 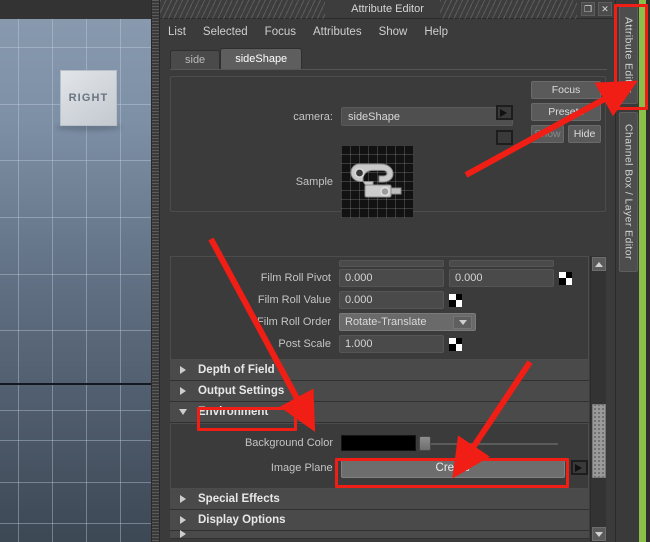 What do you see at coordinates (599, 264) in the screenshot?
I see `scroll-up-button` at bounding box center [599, 264].